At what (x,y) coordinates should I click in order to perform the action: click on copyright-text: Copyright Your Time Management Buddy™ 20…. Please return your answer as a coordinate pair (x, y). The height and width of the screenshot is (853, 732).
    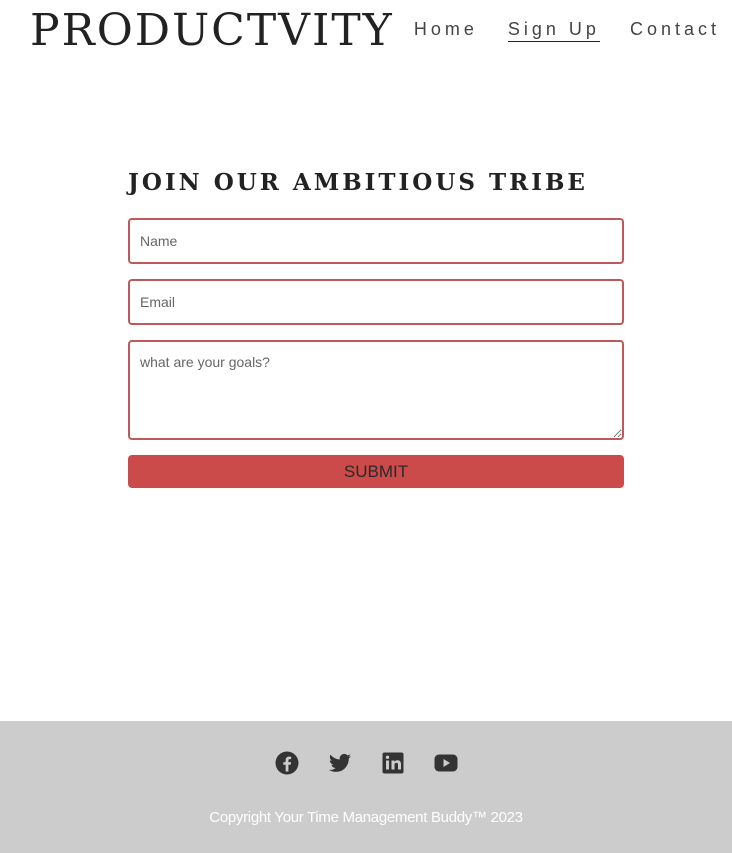
    Looking at the image, I should click on (366, 817).